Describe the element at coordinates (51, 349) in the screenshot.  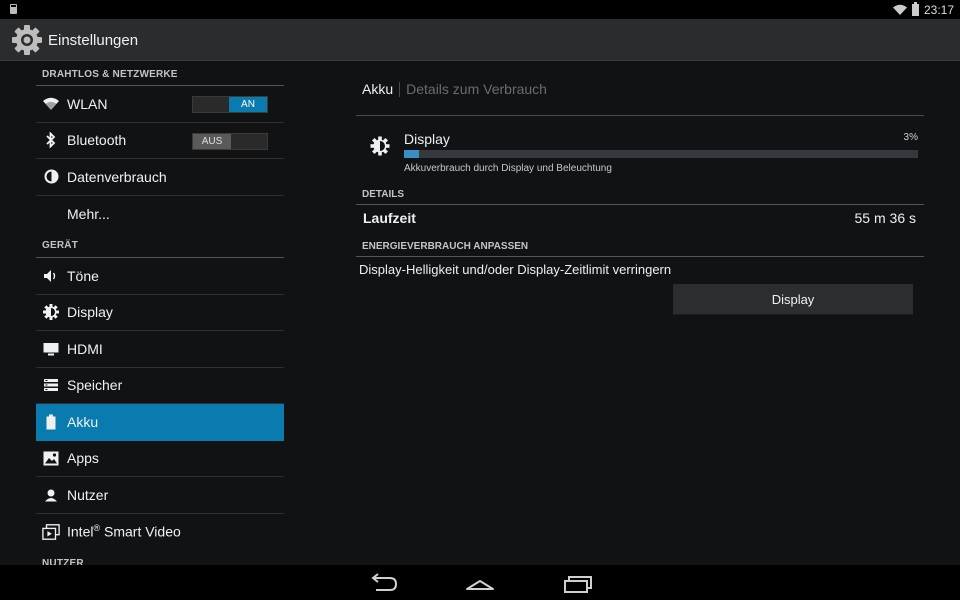
I see `monitor-icon` at that location.